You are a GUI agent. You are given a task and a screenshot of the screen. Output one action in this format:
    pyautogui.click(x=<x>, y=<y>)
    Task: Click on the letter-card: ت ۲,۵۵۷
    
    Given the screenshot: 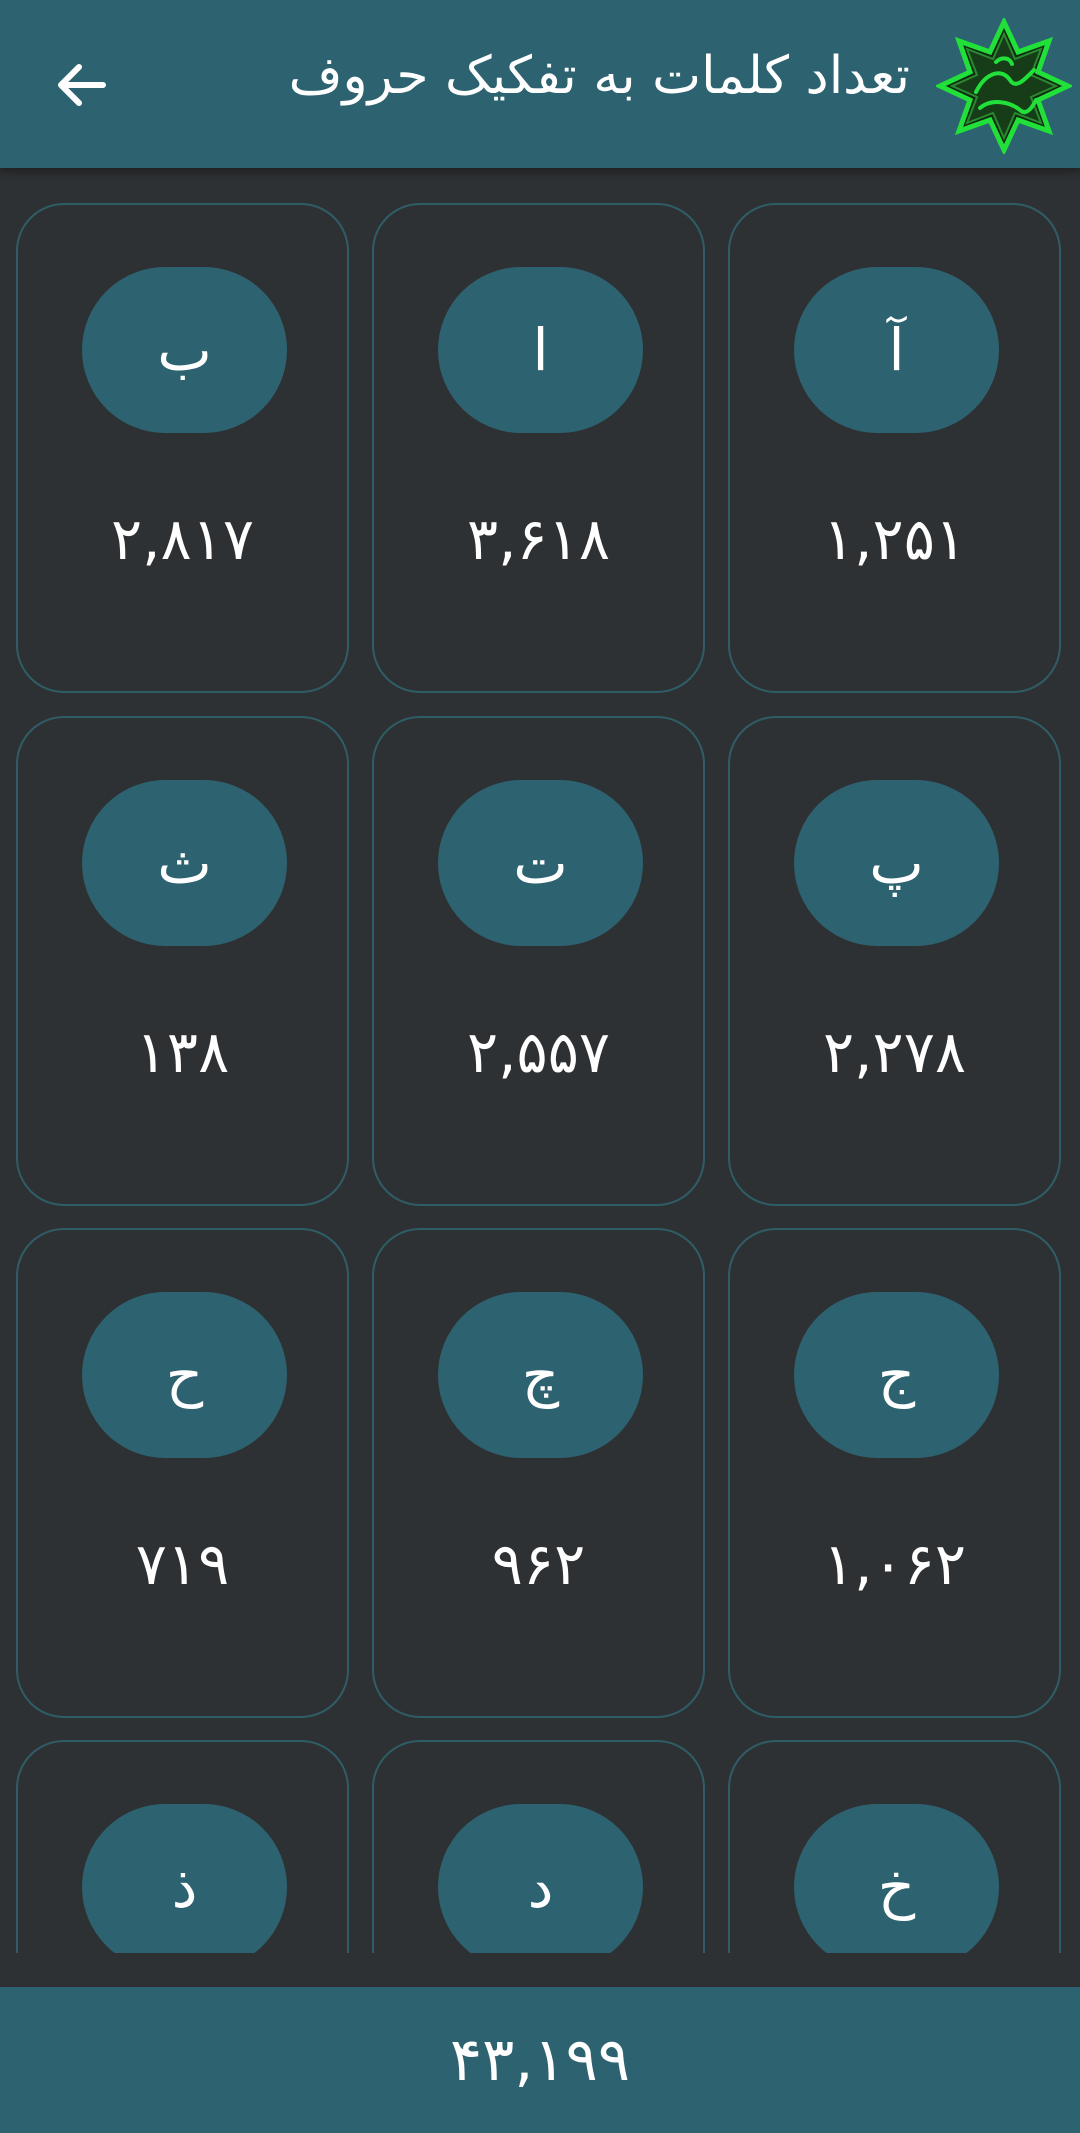 What is the action you would take?
    pyautogui.click(x=538, y=961)
    